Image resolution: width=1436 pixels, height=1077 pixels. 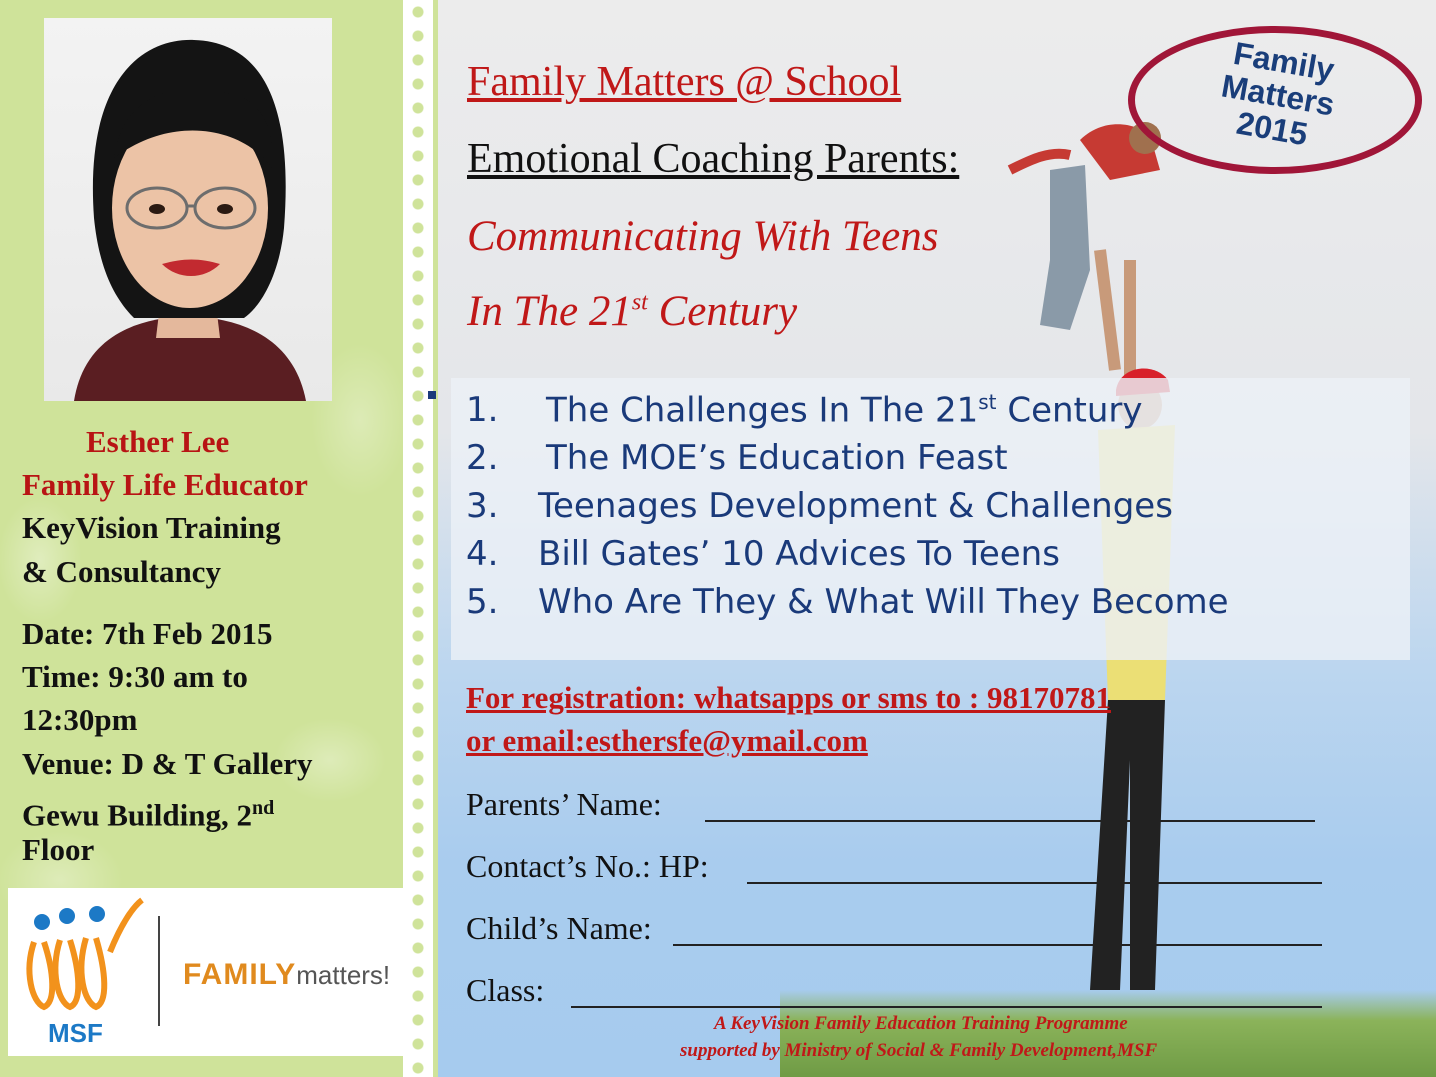 What do you see at coordinates (147, 633) in the screenshot?
I see `event-date: Date: 7th Feb 2015` at bounding box center [147, 633].